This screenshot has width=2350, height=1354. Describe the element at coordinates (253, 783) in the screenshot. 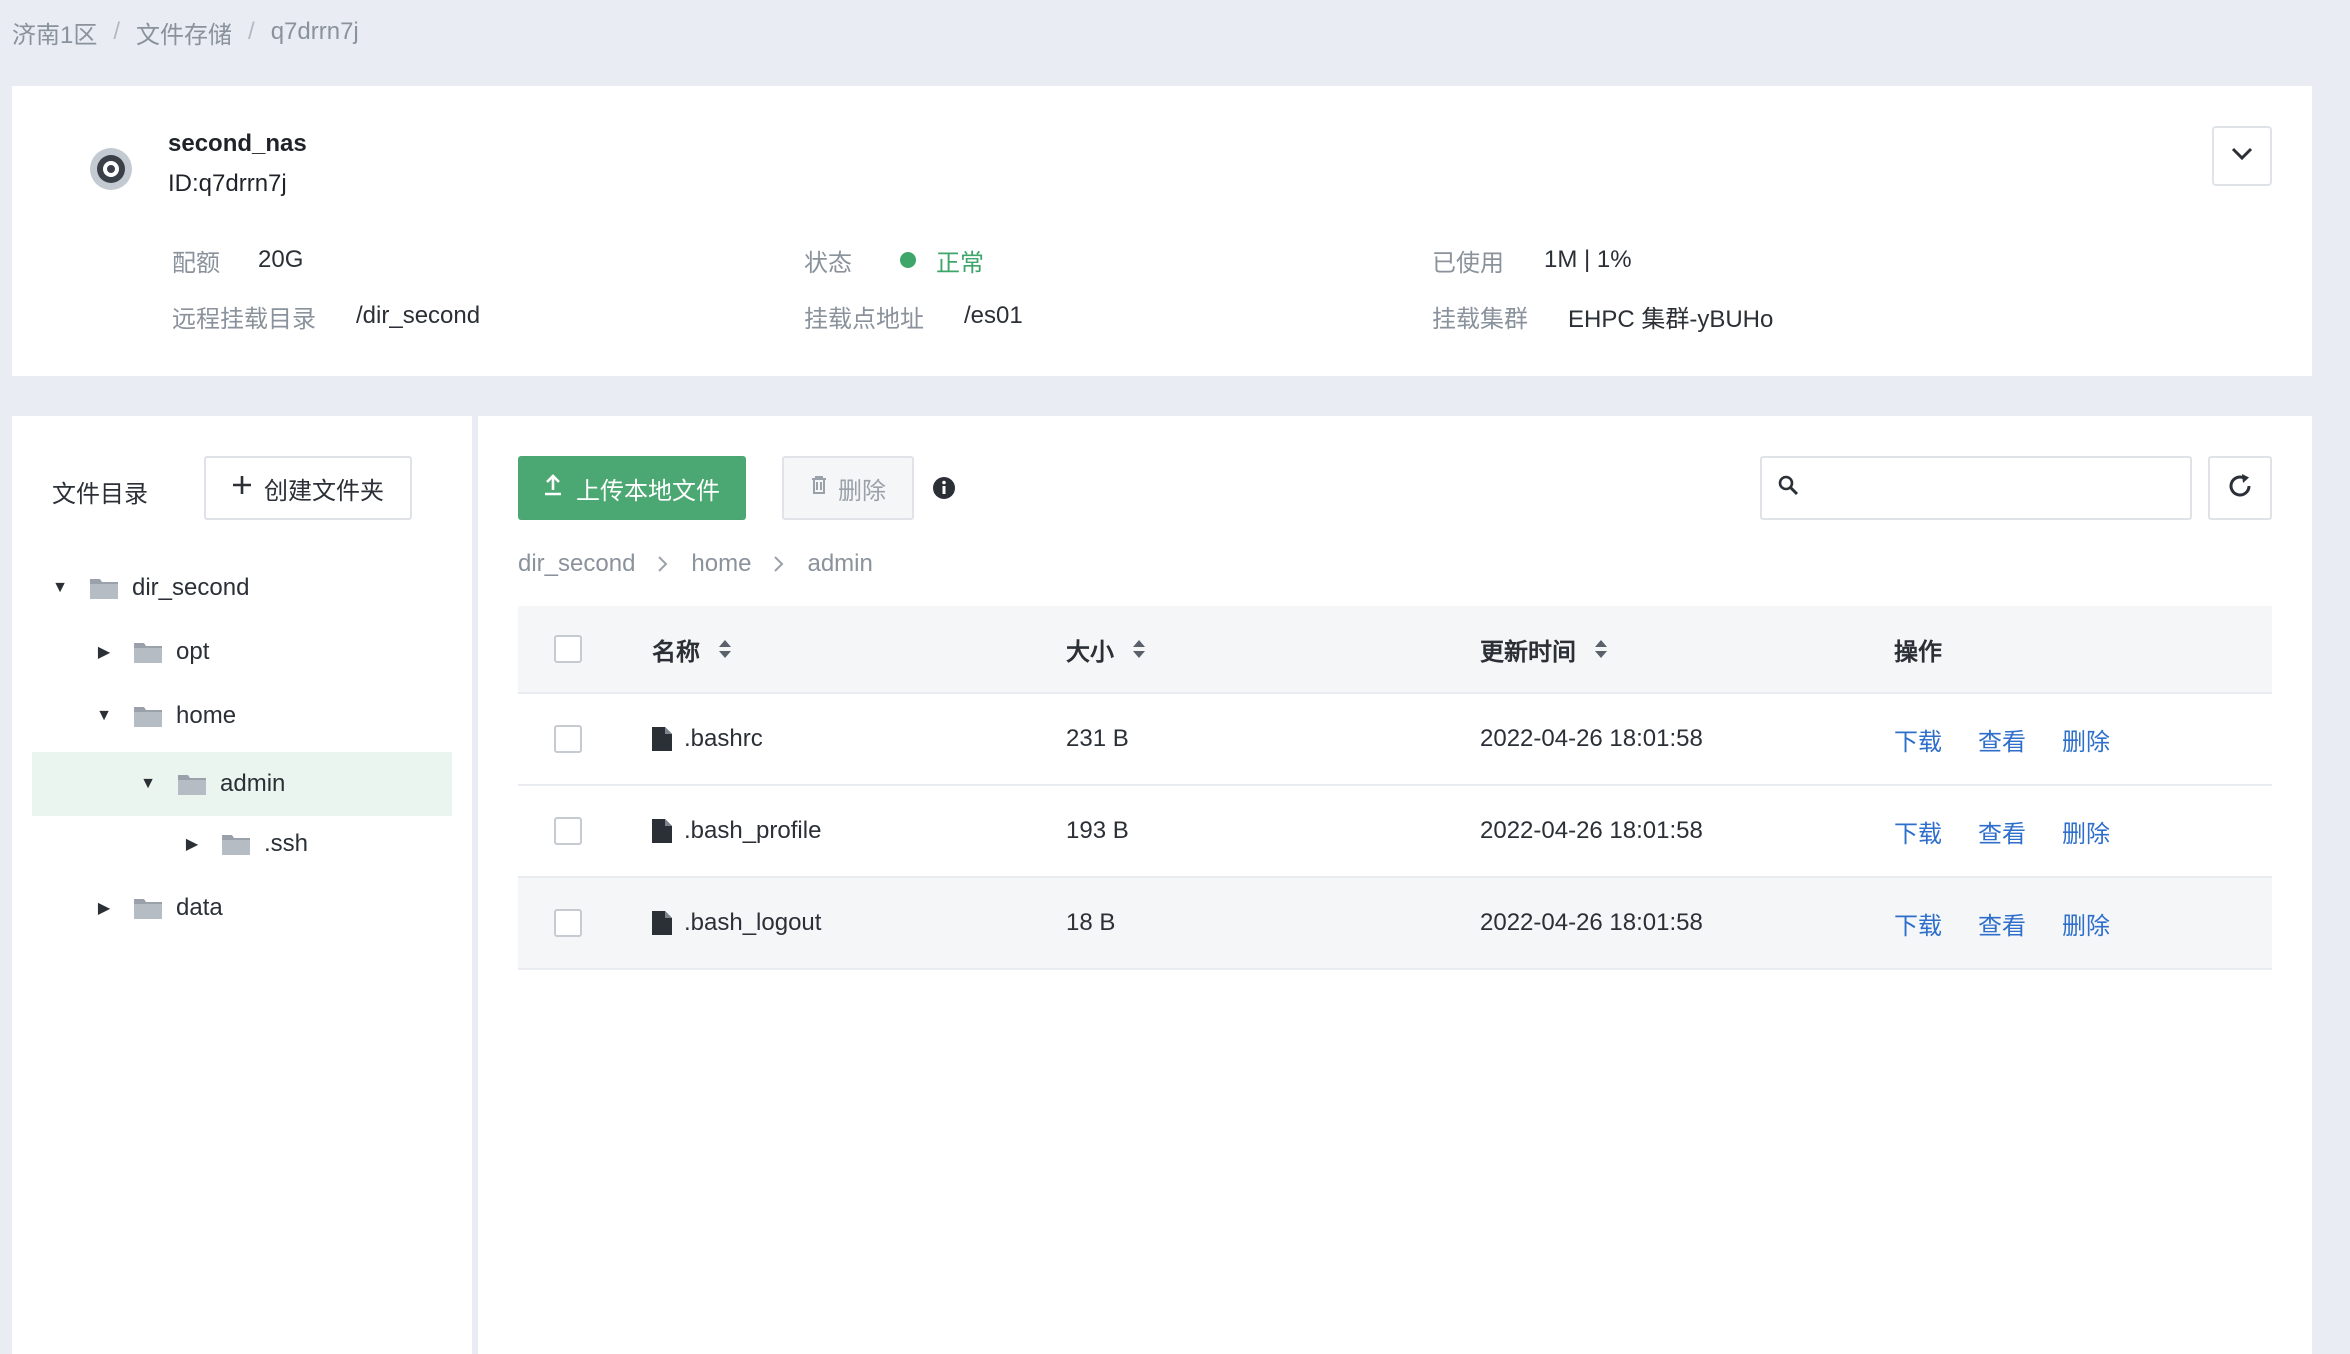

I see `tree-node-label: admin` at that location.